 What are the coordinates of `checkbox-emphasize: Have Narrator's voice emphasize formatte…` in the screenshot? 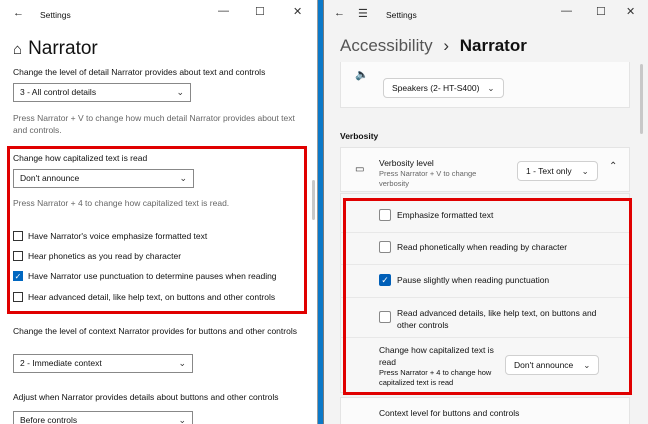 It's located at (110, 236).